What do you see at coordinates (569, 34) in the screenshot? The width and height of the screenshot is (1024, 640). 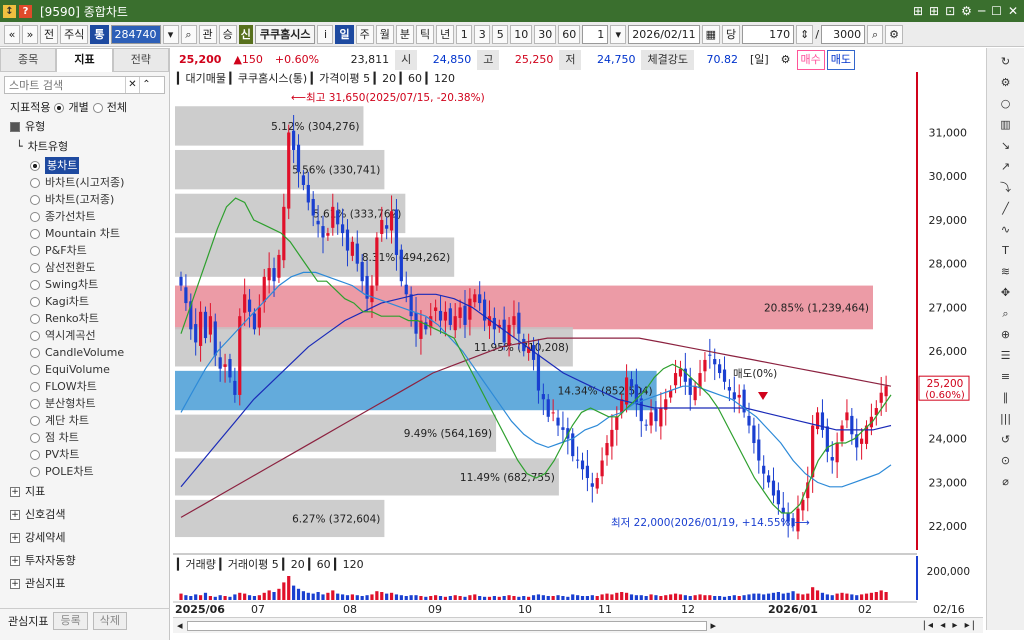 I see `interval-60-button: 60` at bounding box center [569, 34].